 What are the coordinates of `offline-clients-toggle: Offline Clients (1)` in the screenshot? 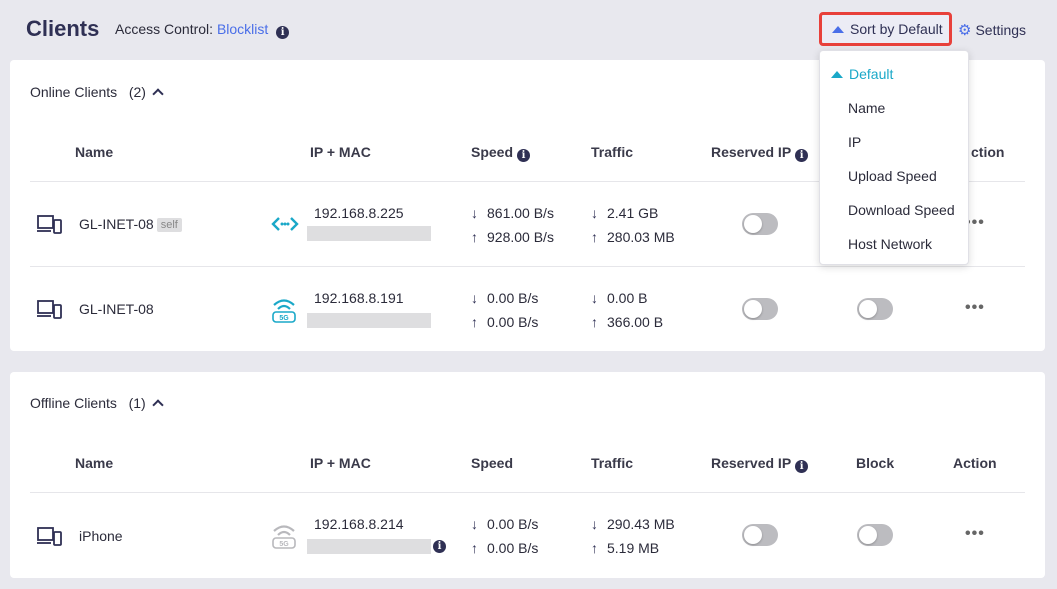 It's located at (97, 403).